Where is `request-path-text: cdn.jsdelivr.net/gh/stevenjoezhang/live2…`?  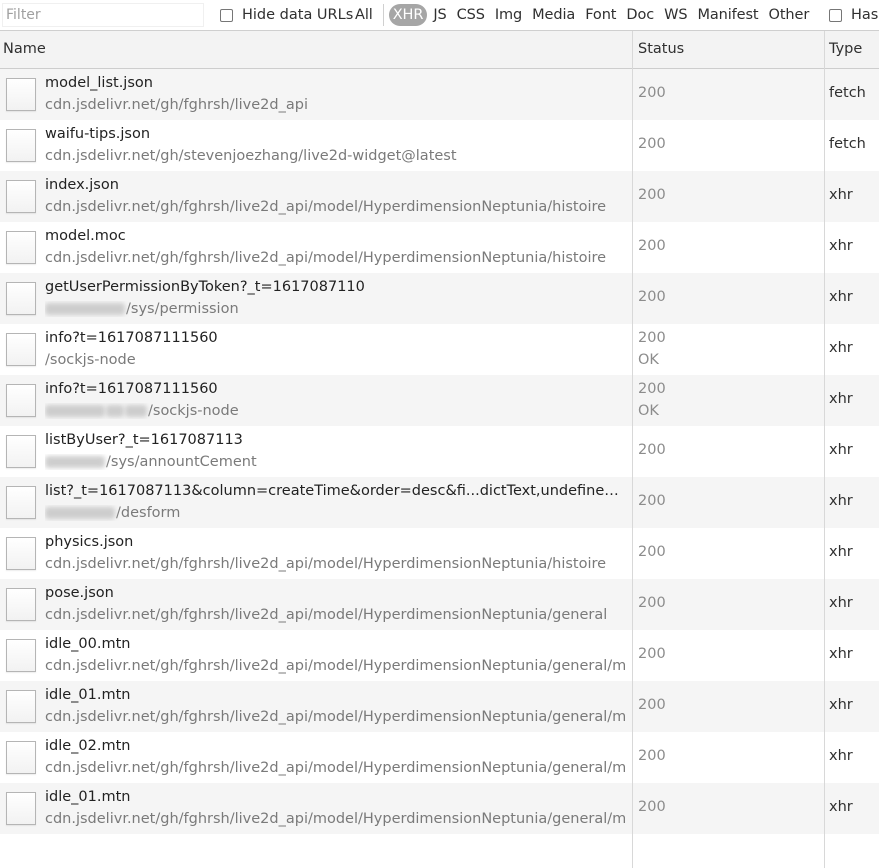 request-path-text: cdn.jsdelivr.net/gh/stevenjoezhang/live2… is located at coordinates (251, 156).